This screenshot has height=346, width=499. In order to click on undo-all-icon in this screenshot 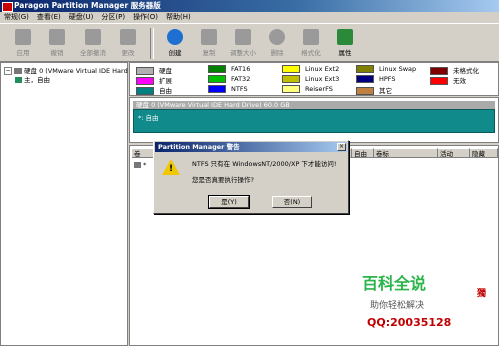, I will do `click(93, 37)`.